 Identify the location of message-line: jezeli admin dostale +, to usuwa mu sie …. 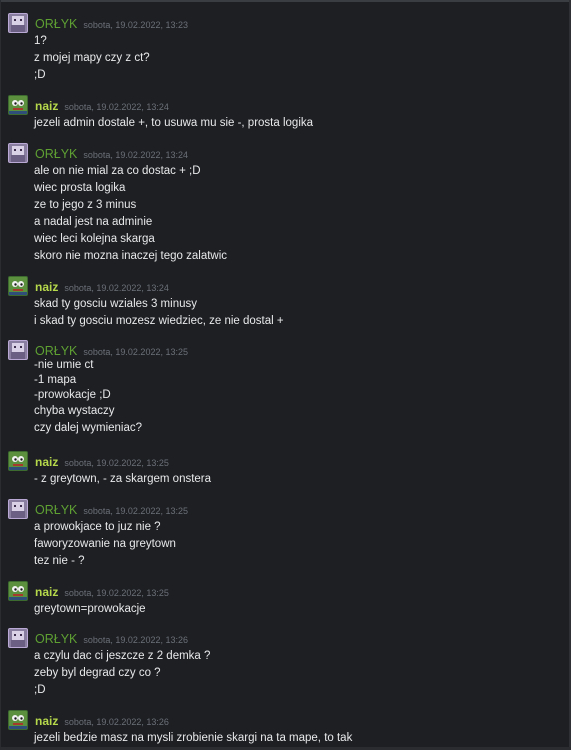
(174, 123).